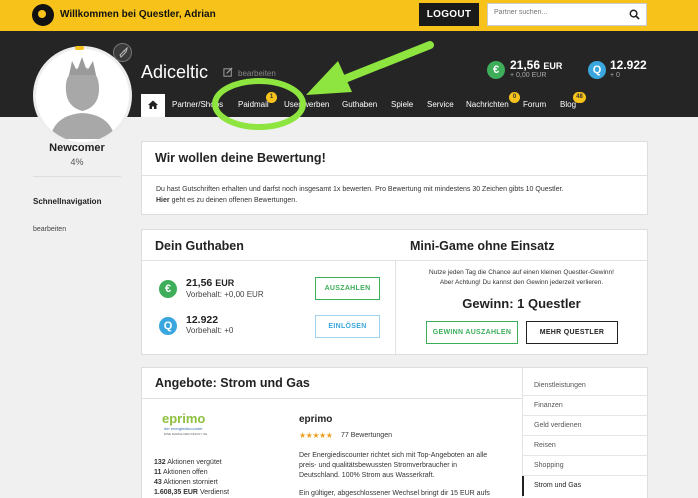 This screenshot has width=698, height=498. Describe the element at coordinates (440, 105) in the screenshot. I see `nav-service: Service` at that location.